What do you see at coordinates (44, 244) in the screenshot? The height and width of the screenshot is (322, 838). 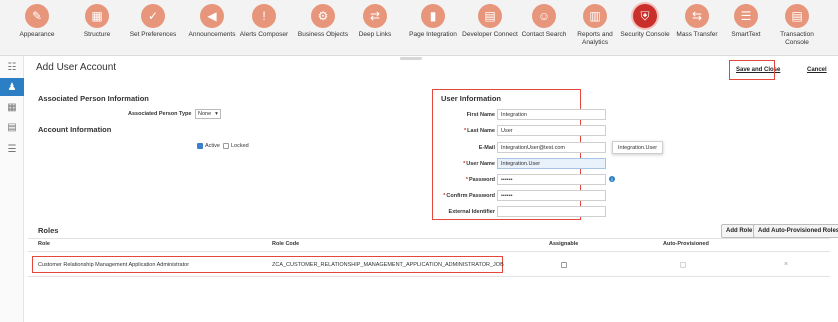 I see `column-header-role: Role` at bounding box center [44, 244].